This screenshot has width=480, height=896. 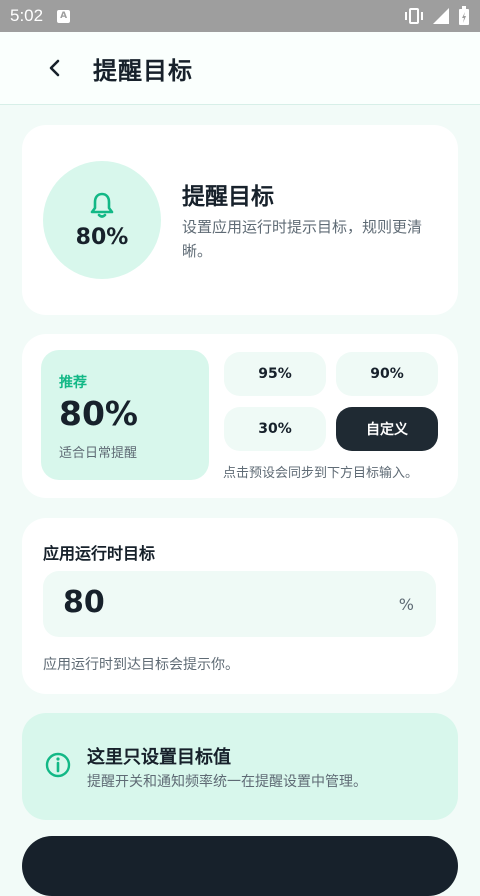 I want to click on summary-description: 设置应用运行时提示目标，规则更清晰。, so click(x=302, y=239).